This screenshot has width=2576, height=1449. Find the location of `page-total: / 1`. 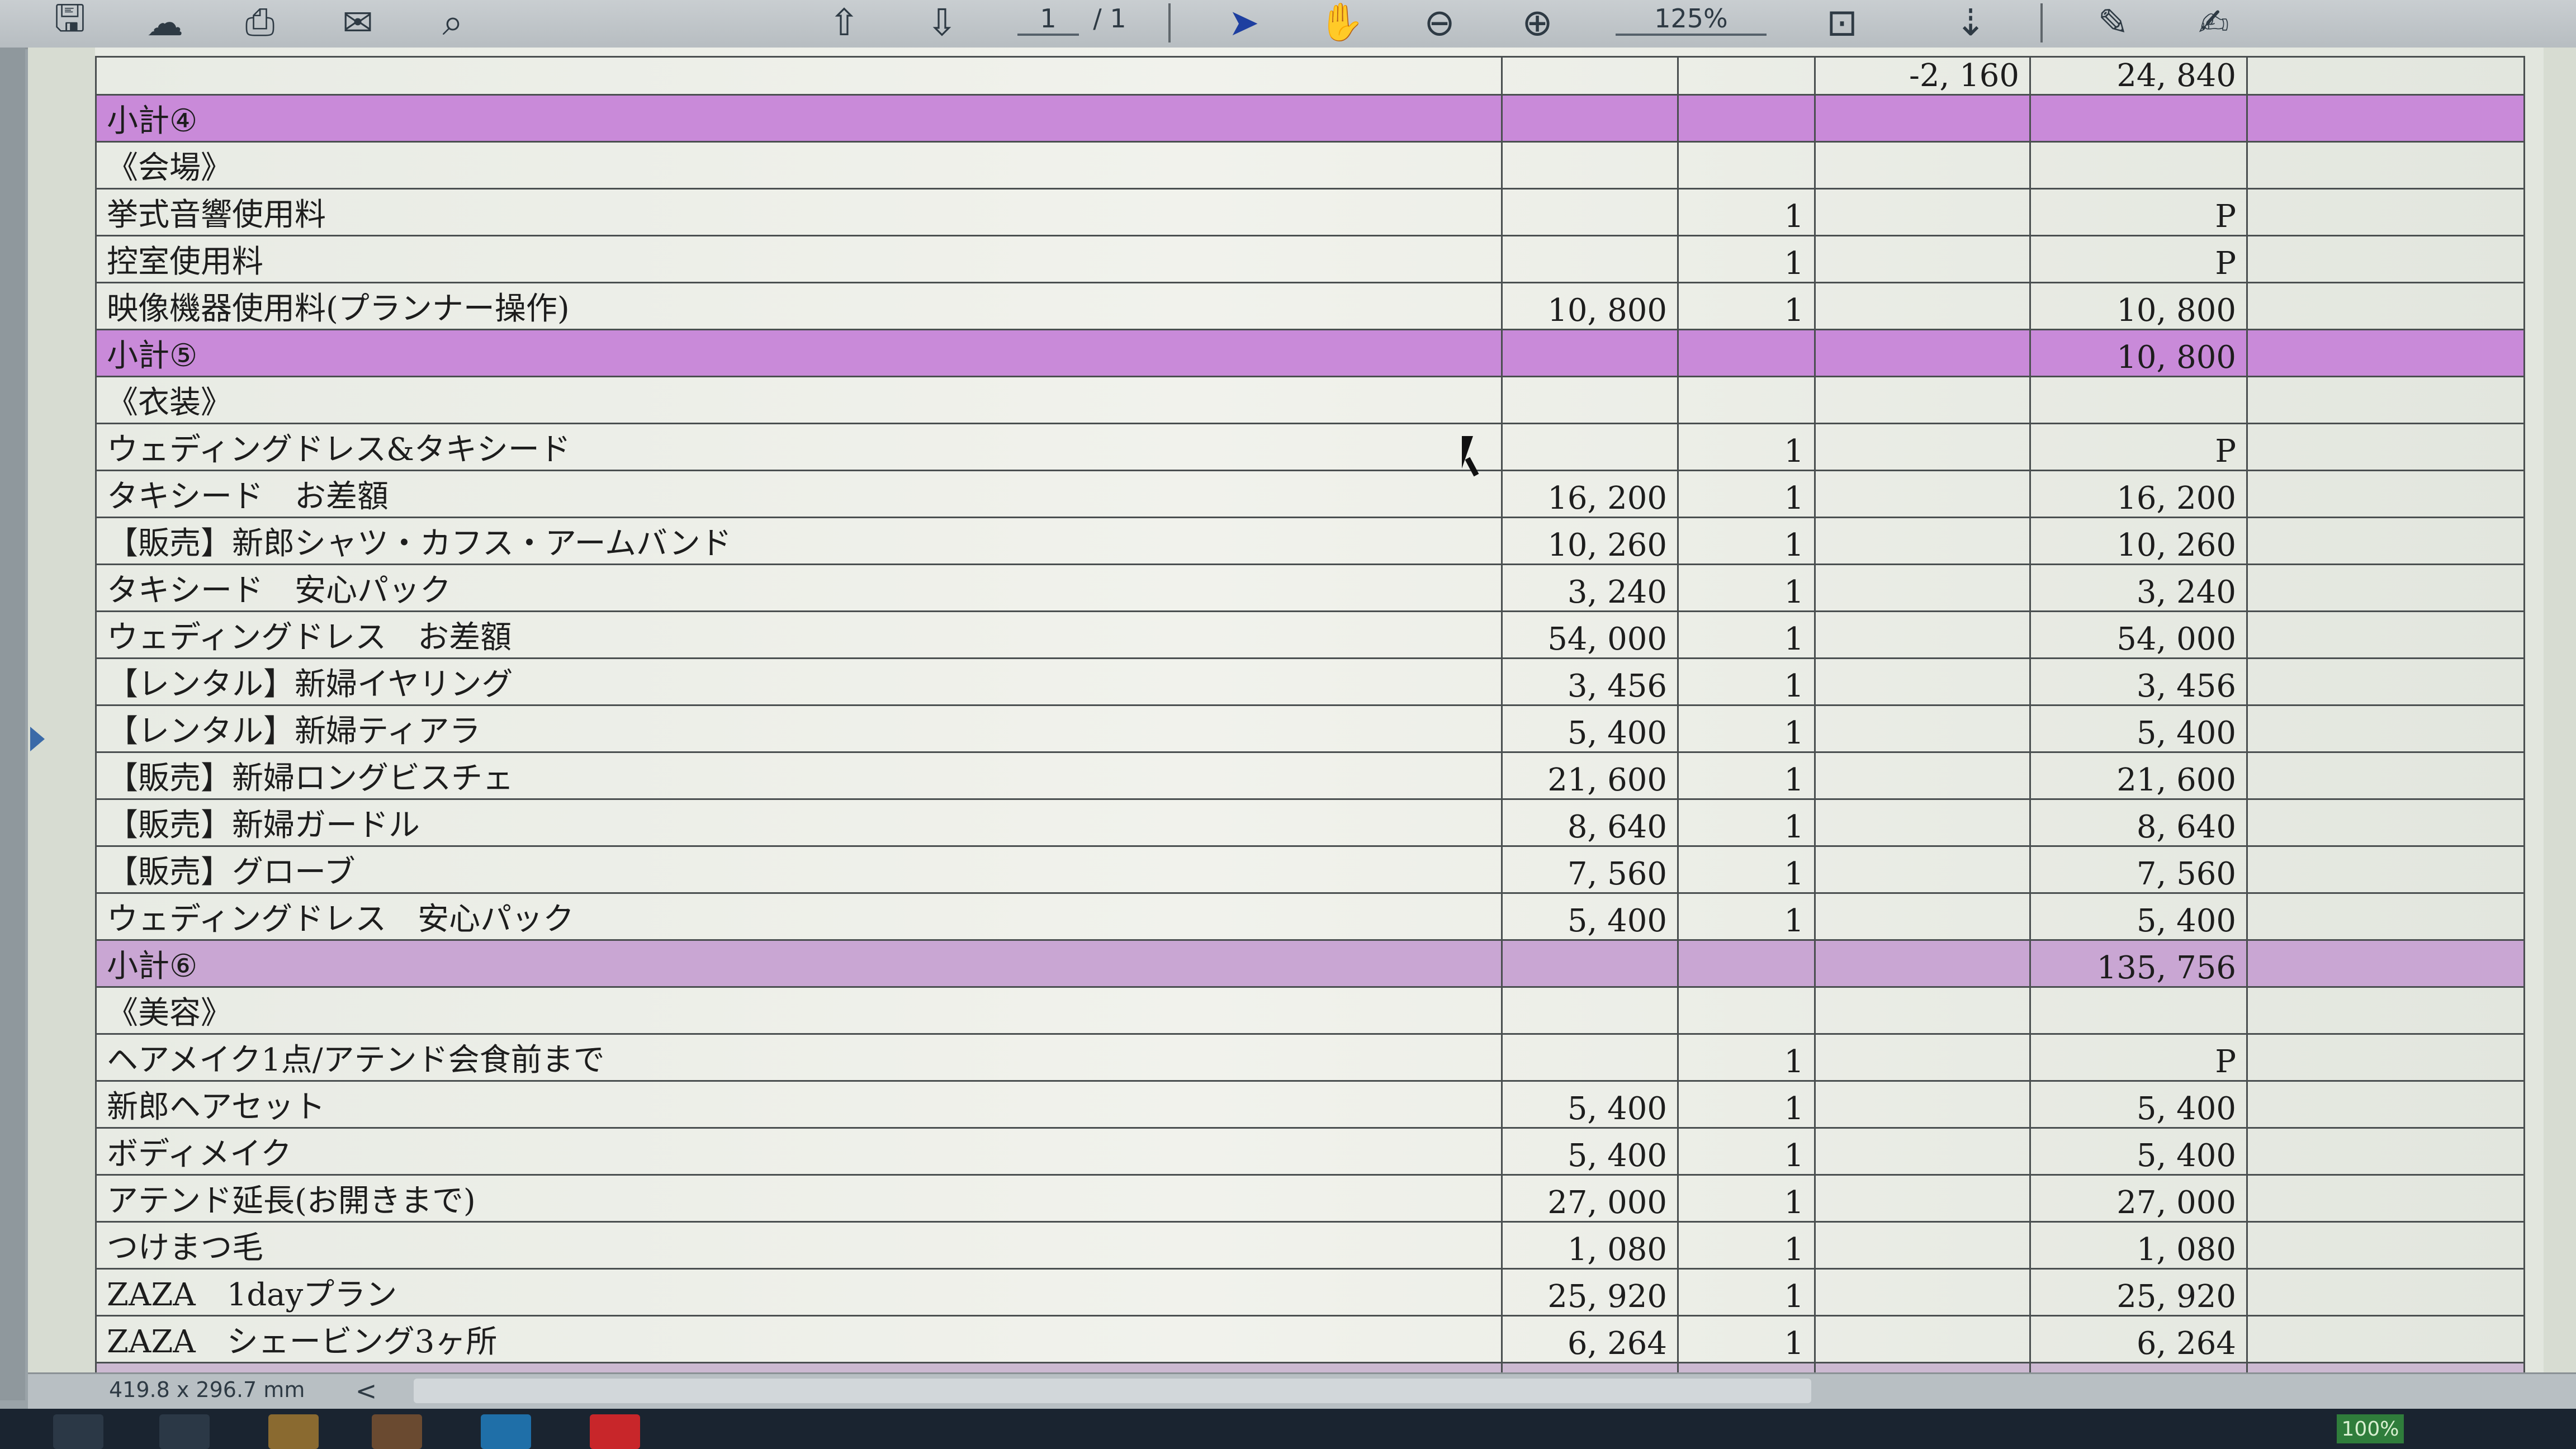

page-total: / 1 is located at coordinates (1109, 19).